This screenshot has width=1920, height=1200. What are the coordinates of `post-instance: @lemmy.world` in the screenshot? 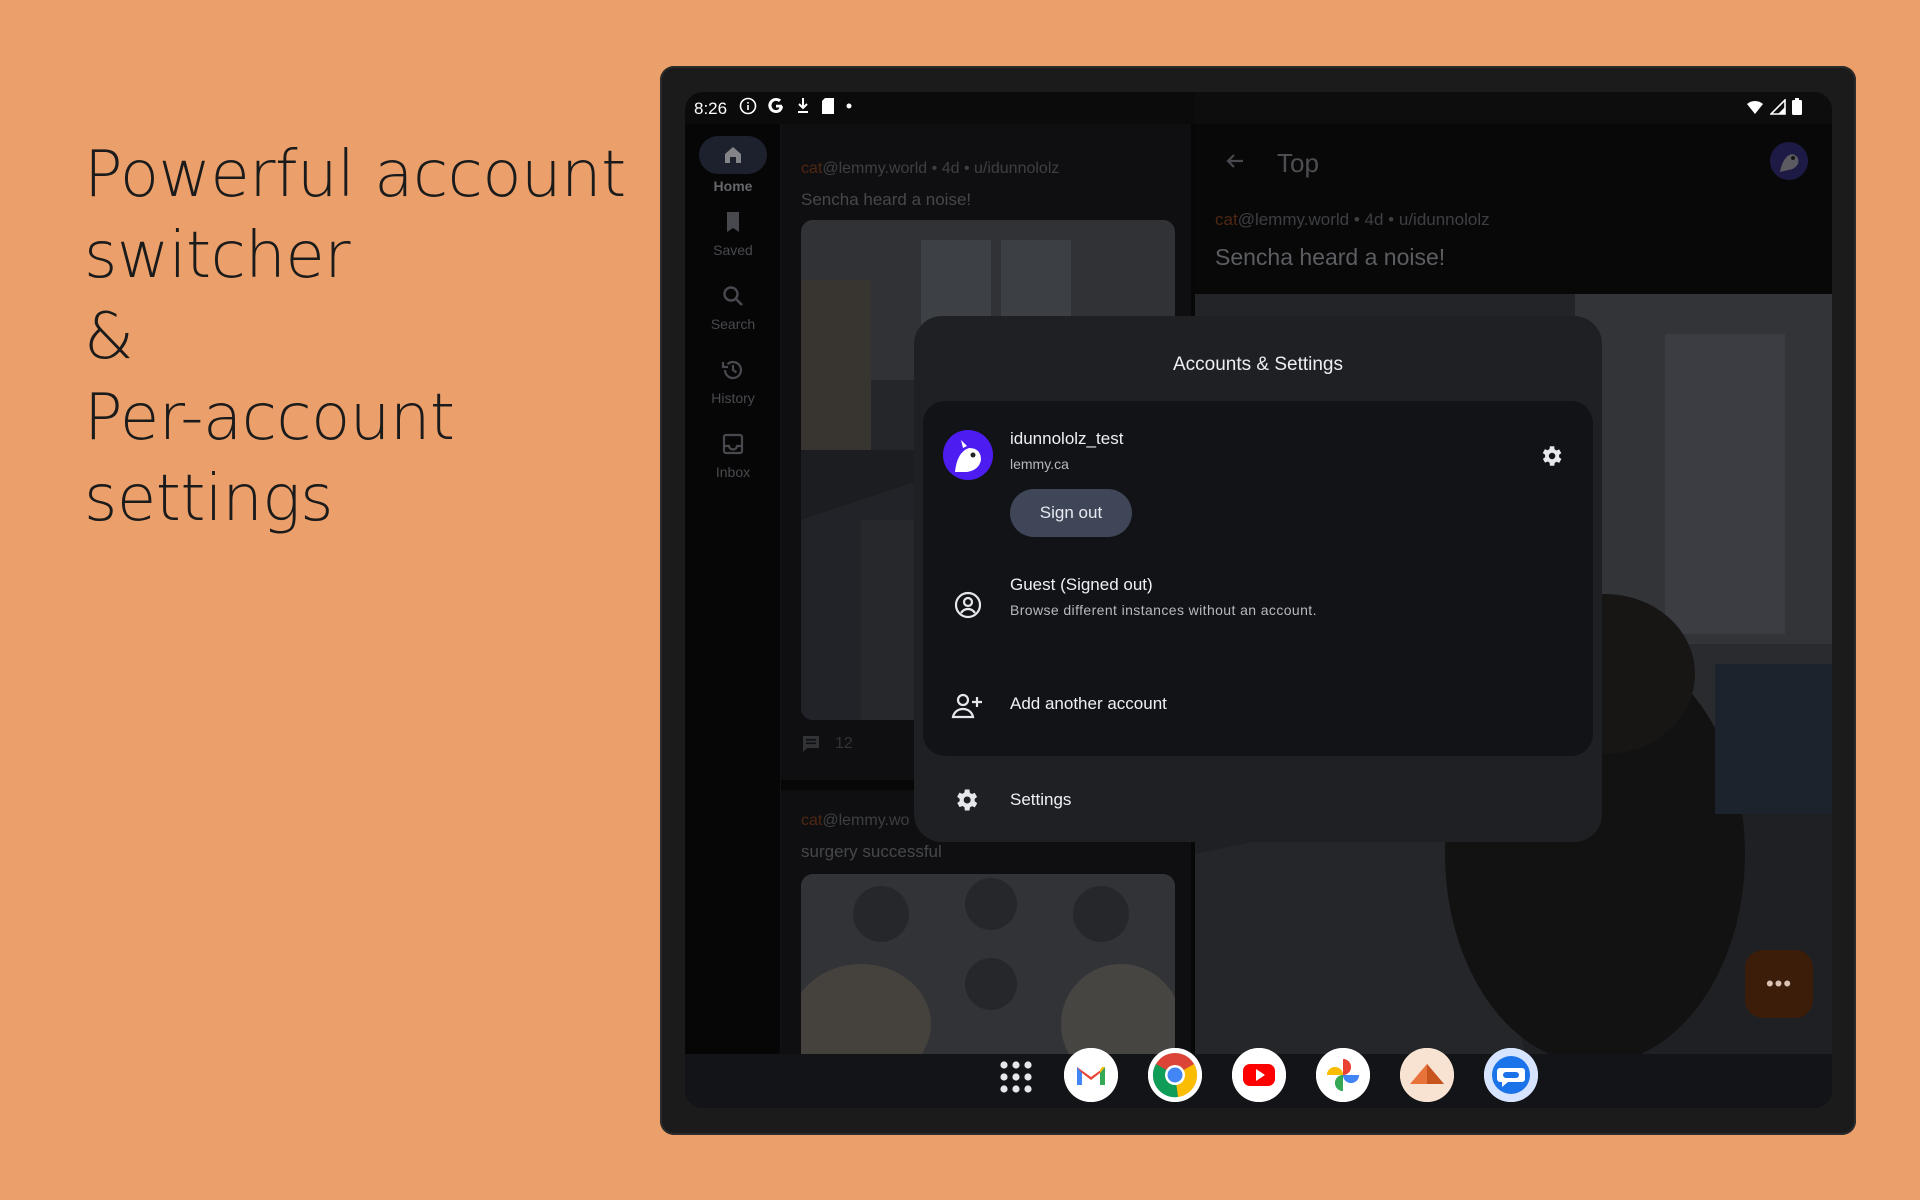 It's located at (875, 168).